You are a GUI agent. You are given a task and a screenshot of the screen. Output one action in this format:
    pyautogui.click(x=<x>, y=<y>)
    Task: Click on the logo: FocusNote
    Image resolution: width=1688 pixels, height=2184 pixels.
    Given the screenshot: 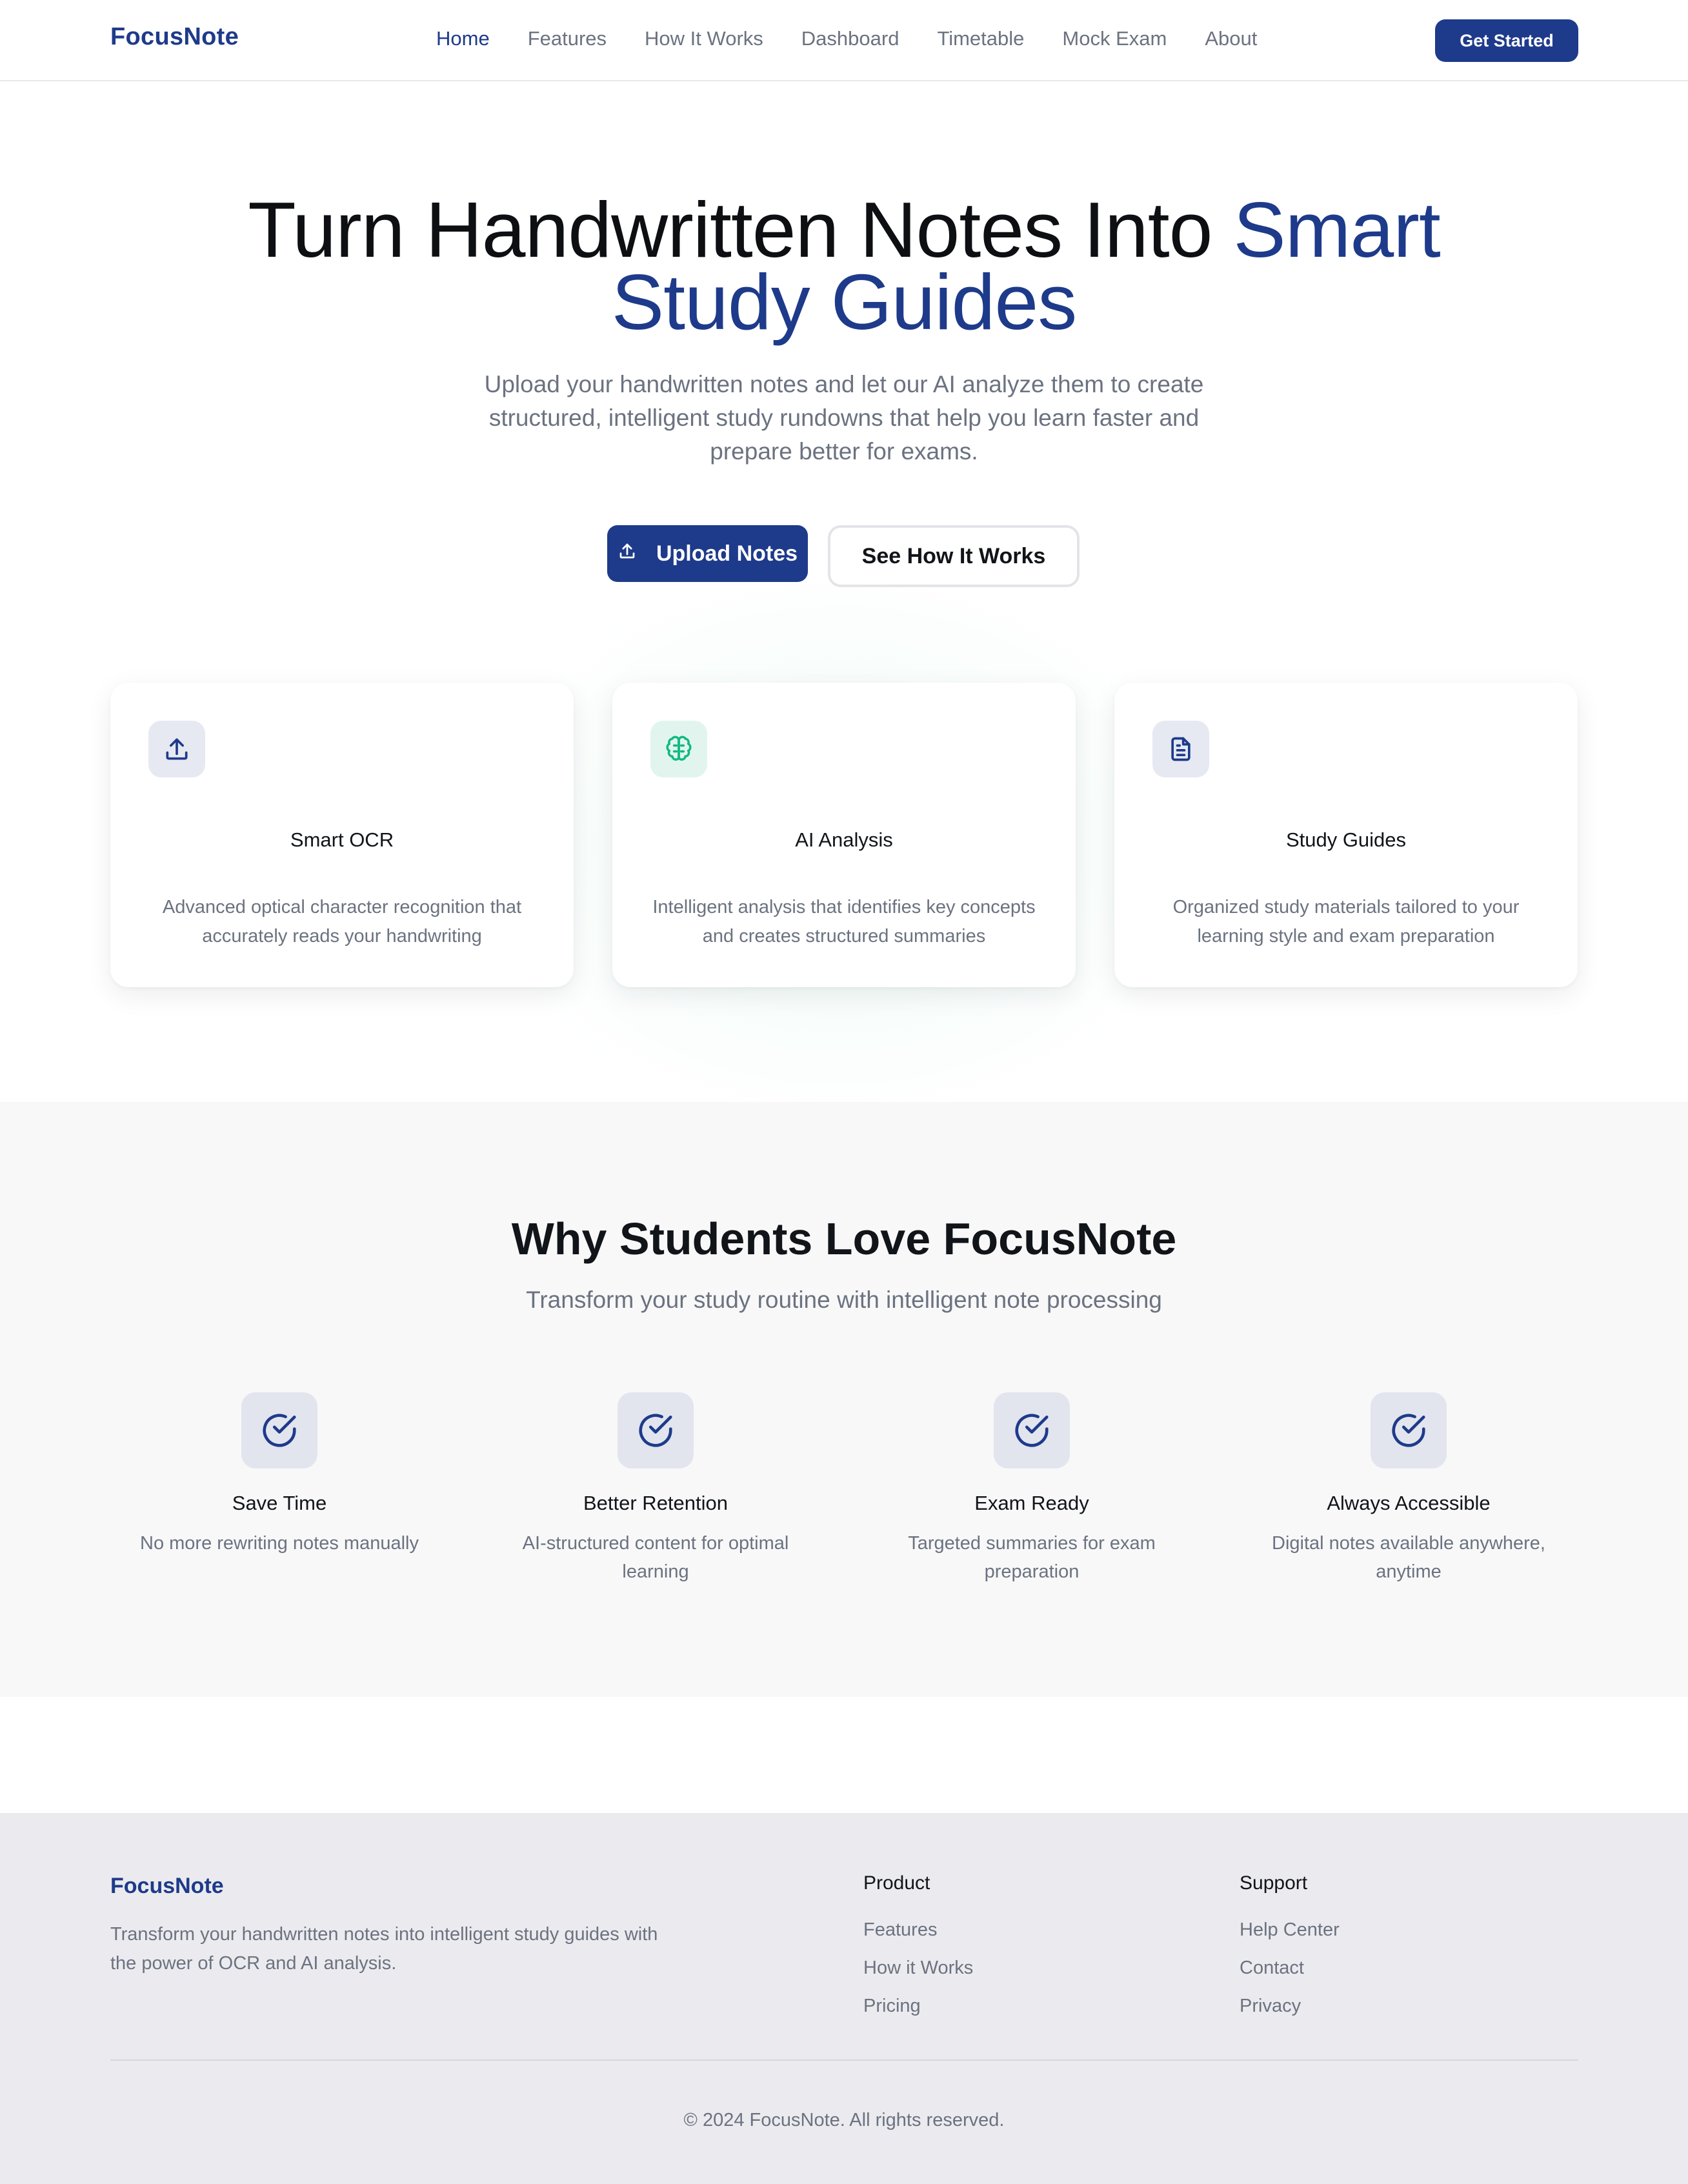 What is the action you would take?
    pyautogui.click(x=174, y=37)
    